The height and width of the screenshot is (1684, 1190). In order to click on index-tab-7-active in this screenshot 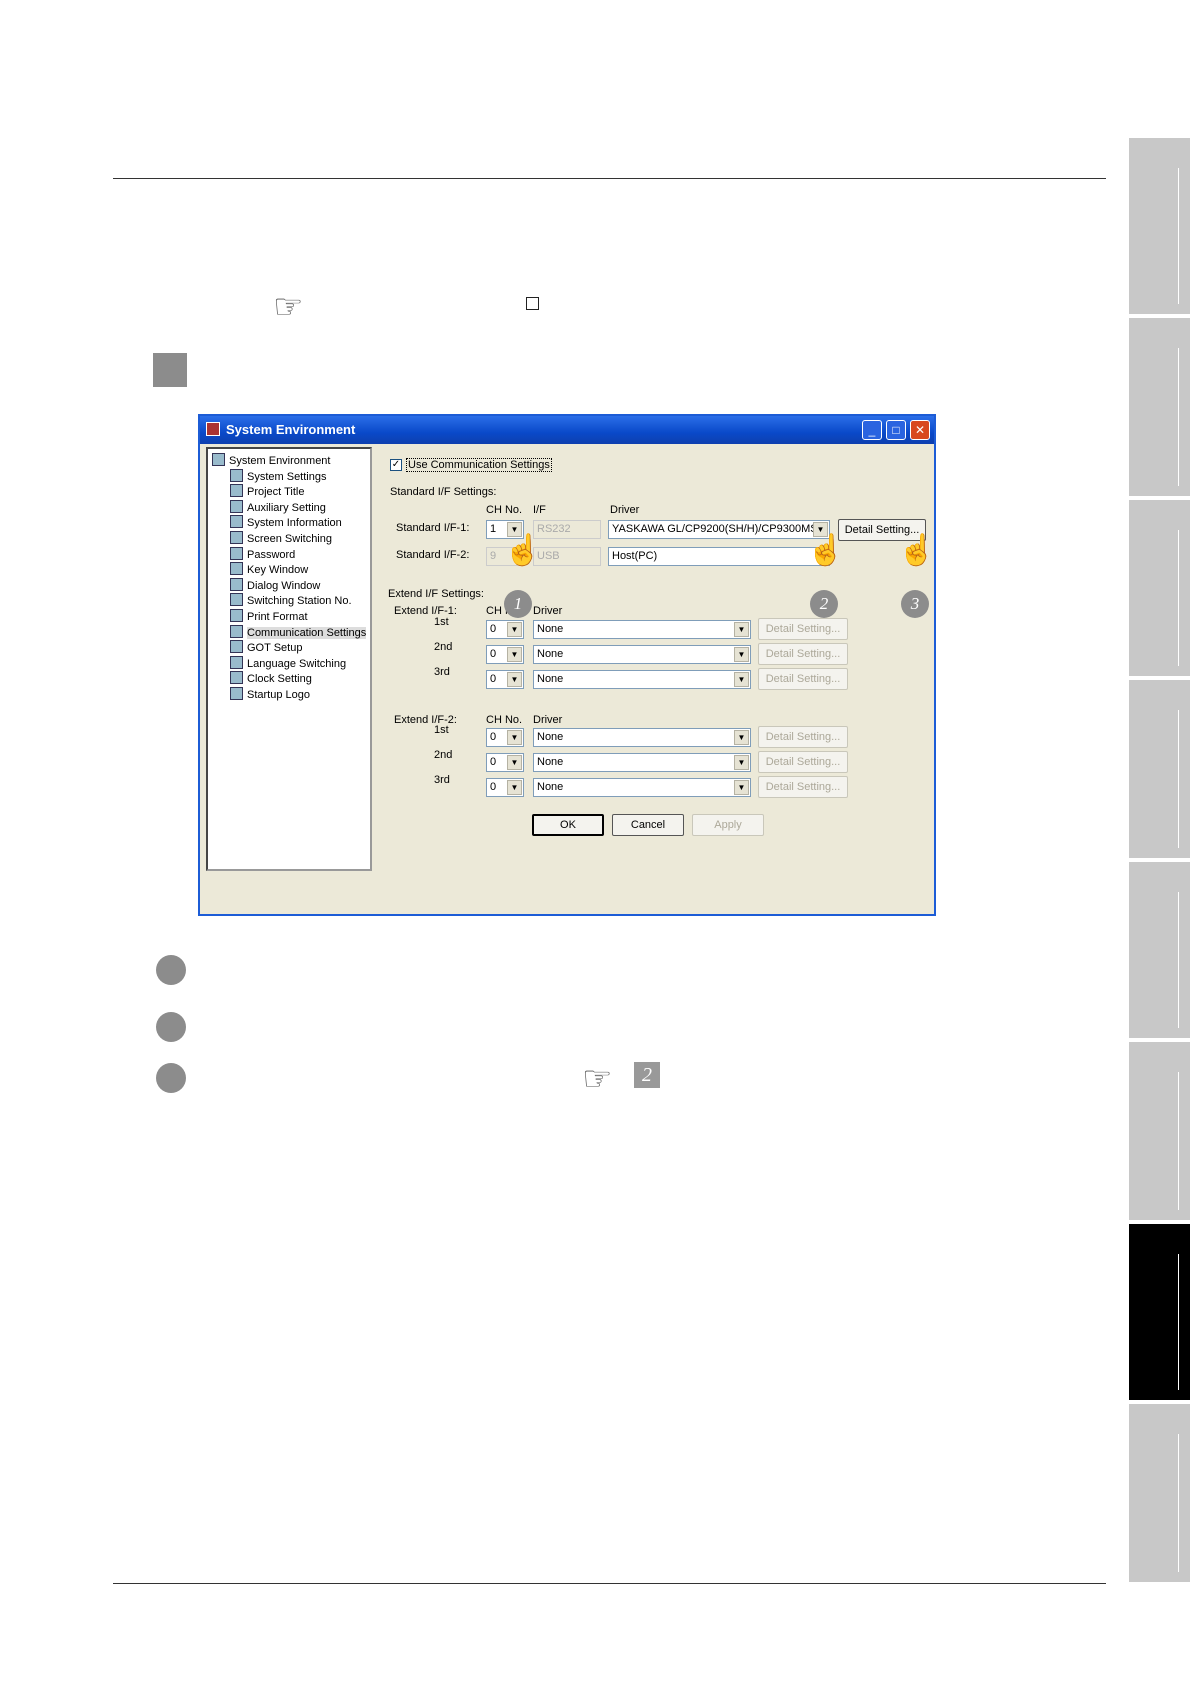, I will do `click(1159, 1312)`.